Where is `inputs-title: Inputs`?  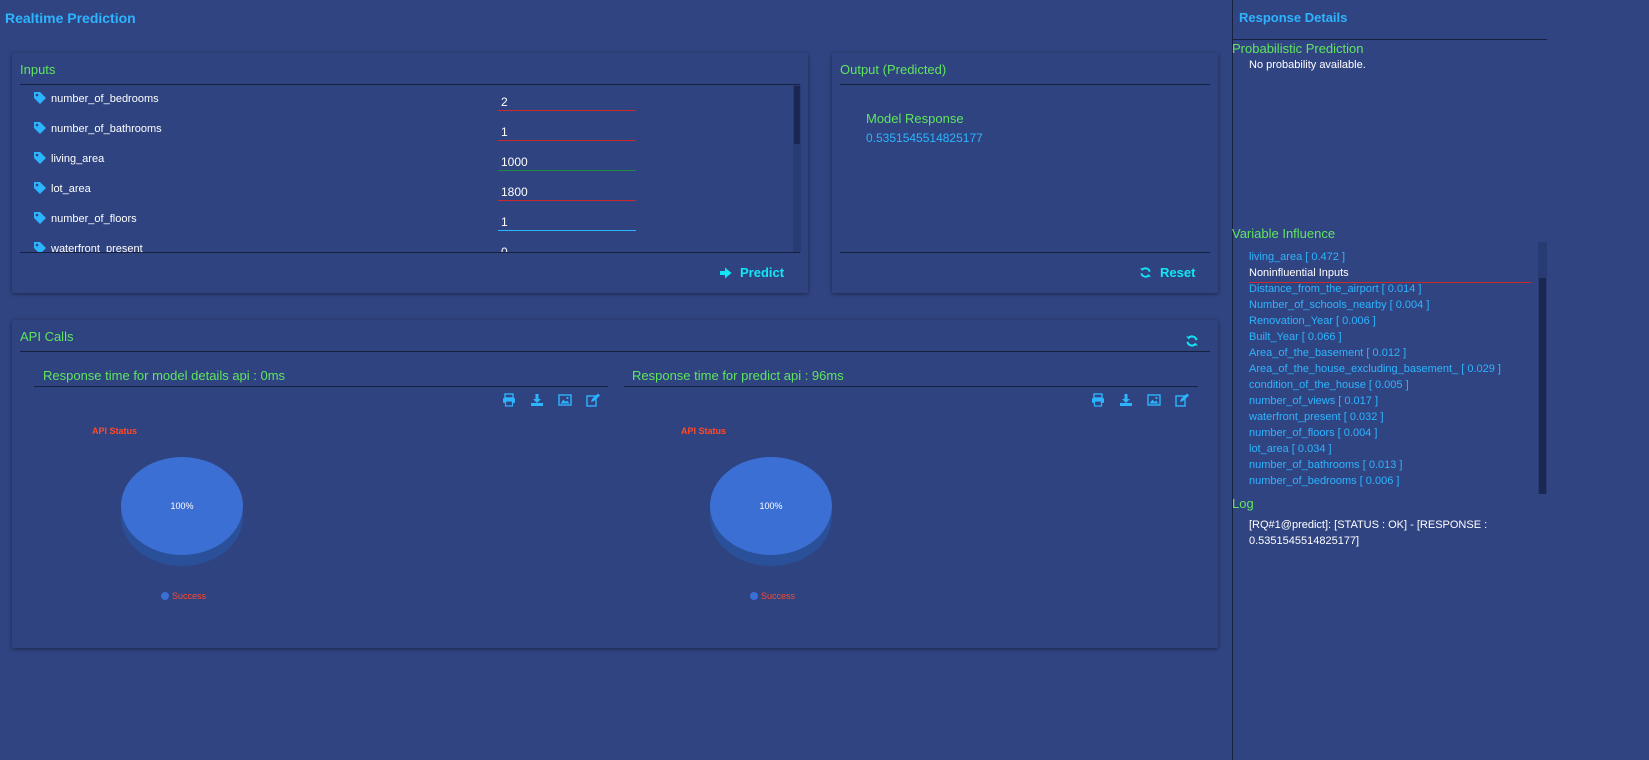
inputs-title: Inputs is located at coordinates (38, 69).